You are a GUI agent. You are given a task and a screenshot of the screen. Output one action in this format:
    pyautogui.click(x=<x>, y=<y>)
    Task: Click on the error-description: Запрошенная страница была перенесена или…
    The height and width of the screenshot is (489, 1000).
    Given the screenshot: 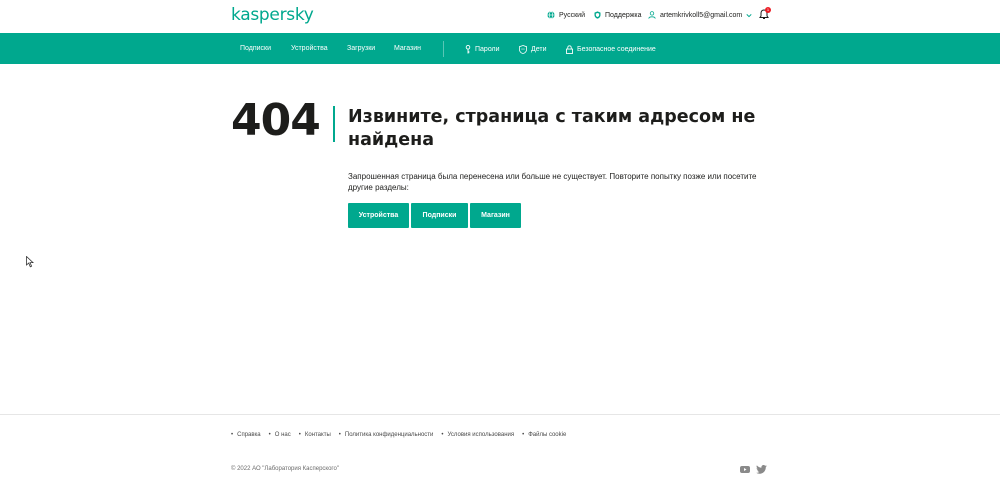 What is the action you would take?
    pyautogui.click(x=552, y=182)
    